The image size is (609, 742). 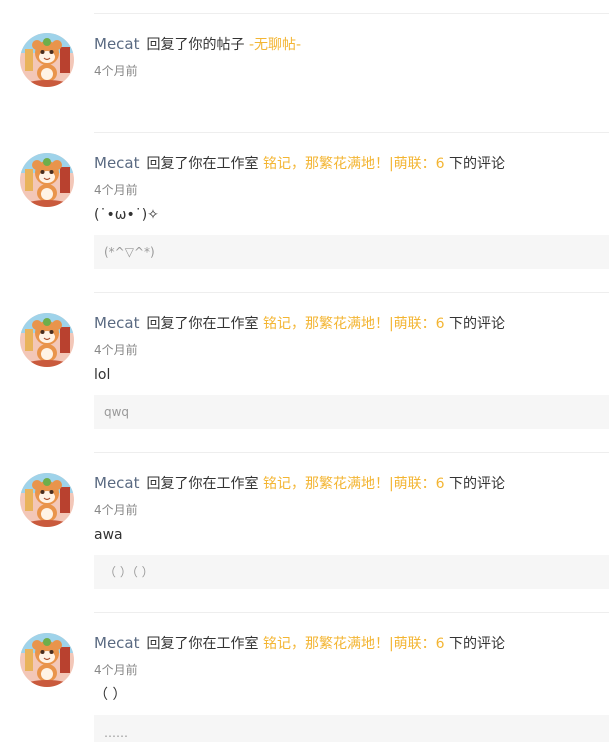 What do you see at coordinates (351, 572) in the screenshot?
I see `quoted-comment: （ ）（ ）` at bounding box center [351, 572].